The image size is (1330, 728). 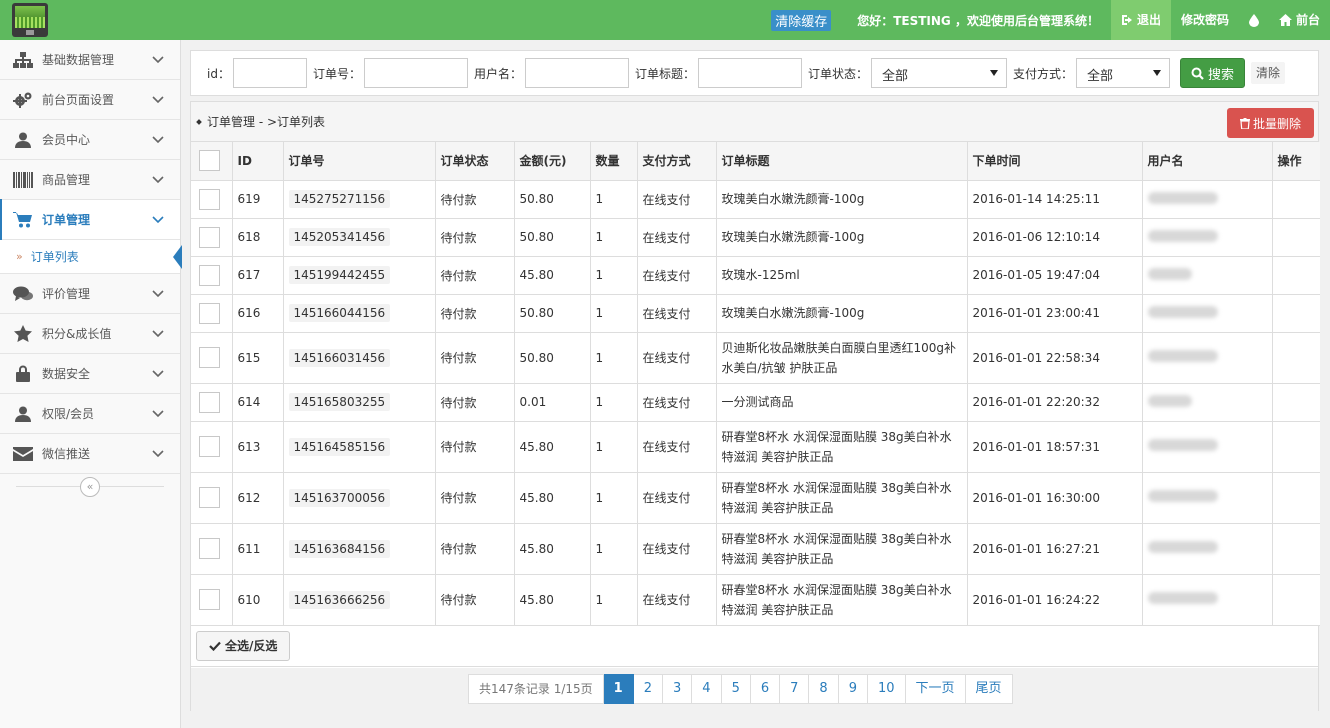 What do you see at coordinates (257, 402) in the screenshot?
I see `cell-id: 614` at bounding box center [257, 402].